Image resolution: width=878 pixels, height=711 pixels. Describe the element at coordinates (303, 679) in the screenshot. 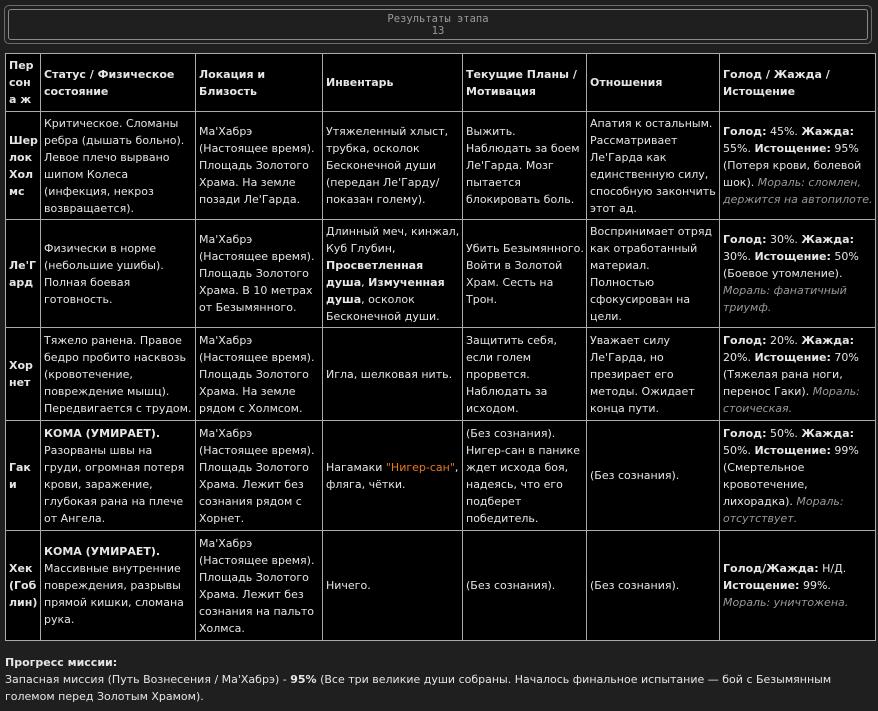

I see `mission-percent: 95%` at that location.